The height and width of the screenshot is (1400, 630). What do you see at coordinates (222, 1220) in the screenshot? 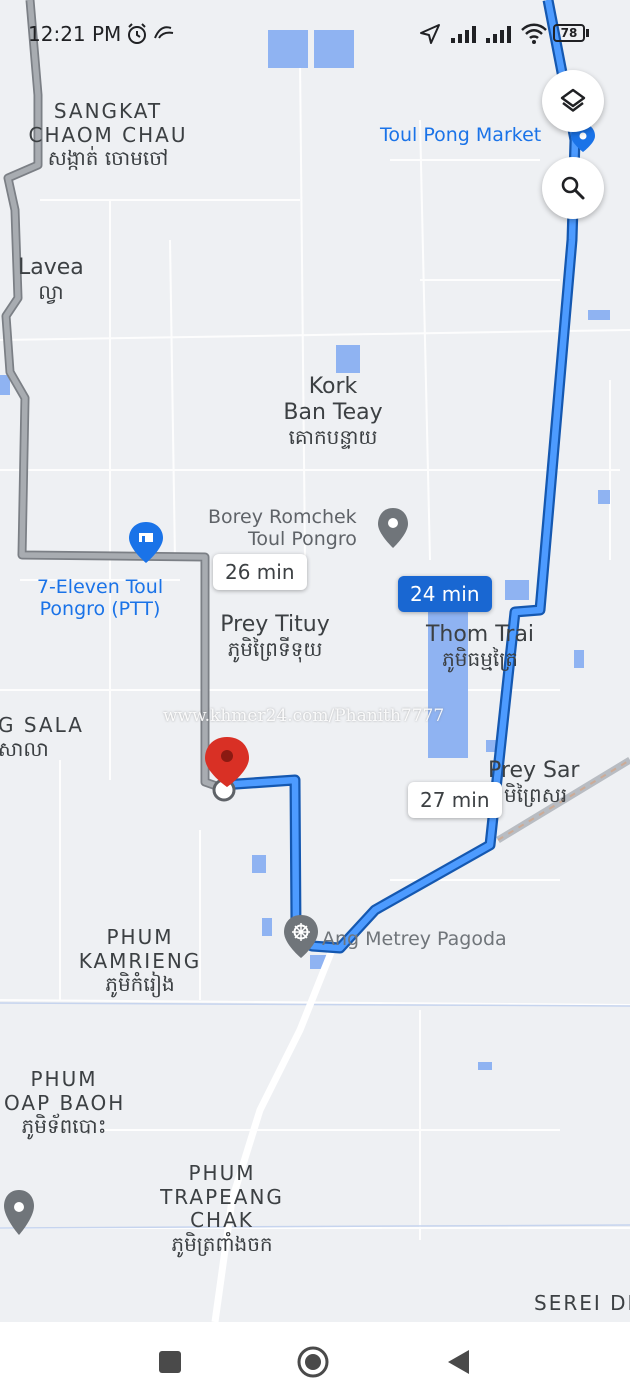
I see `area-name: CHAK` at bounding box center [222, 1220].